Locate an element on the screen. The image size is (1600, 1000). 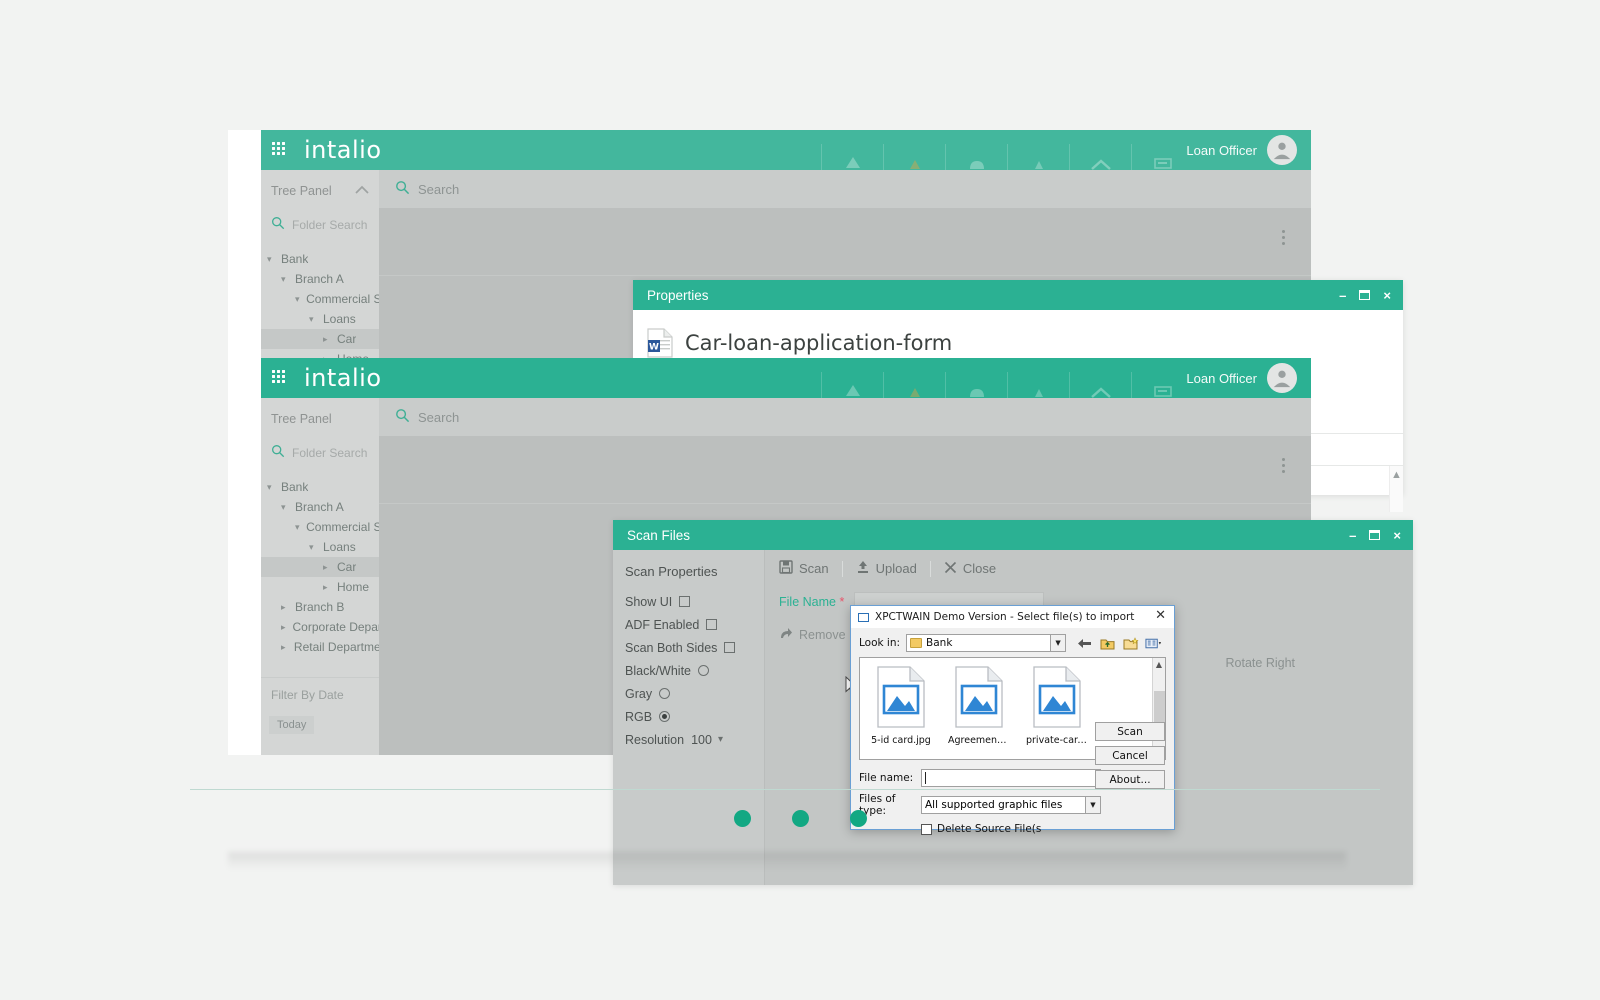
tree-node-corporate-department: ▸ Corporate Department is located at coordinates (320, 627).